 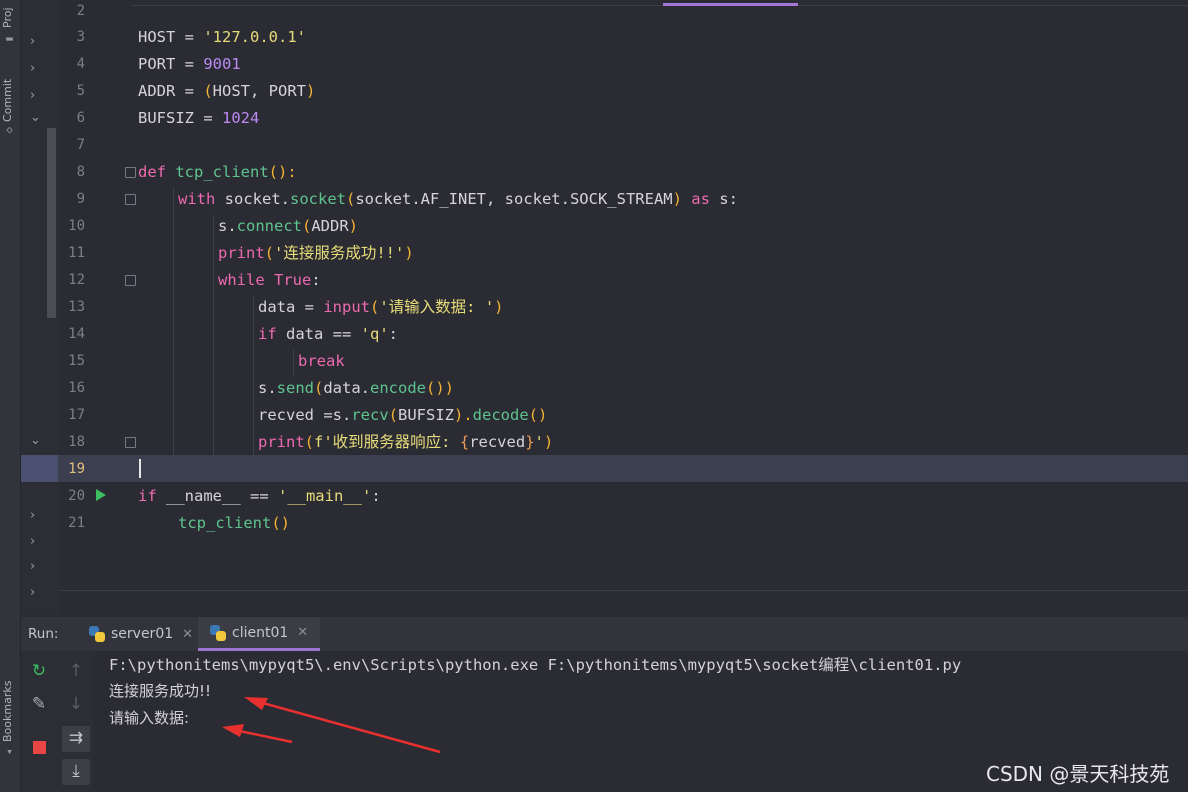 What do you see at coordinates (1078, 774) in the screenshot?
I see `watermark: CSDN @景天科技苑` at bounding box center [1078, 774].